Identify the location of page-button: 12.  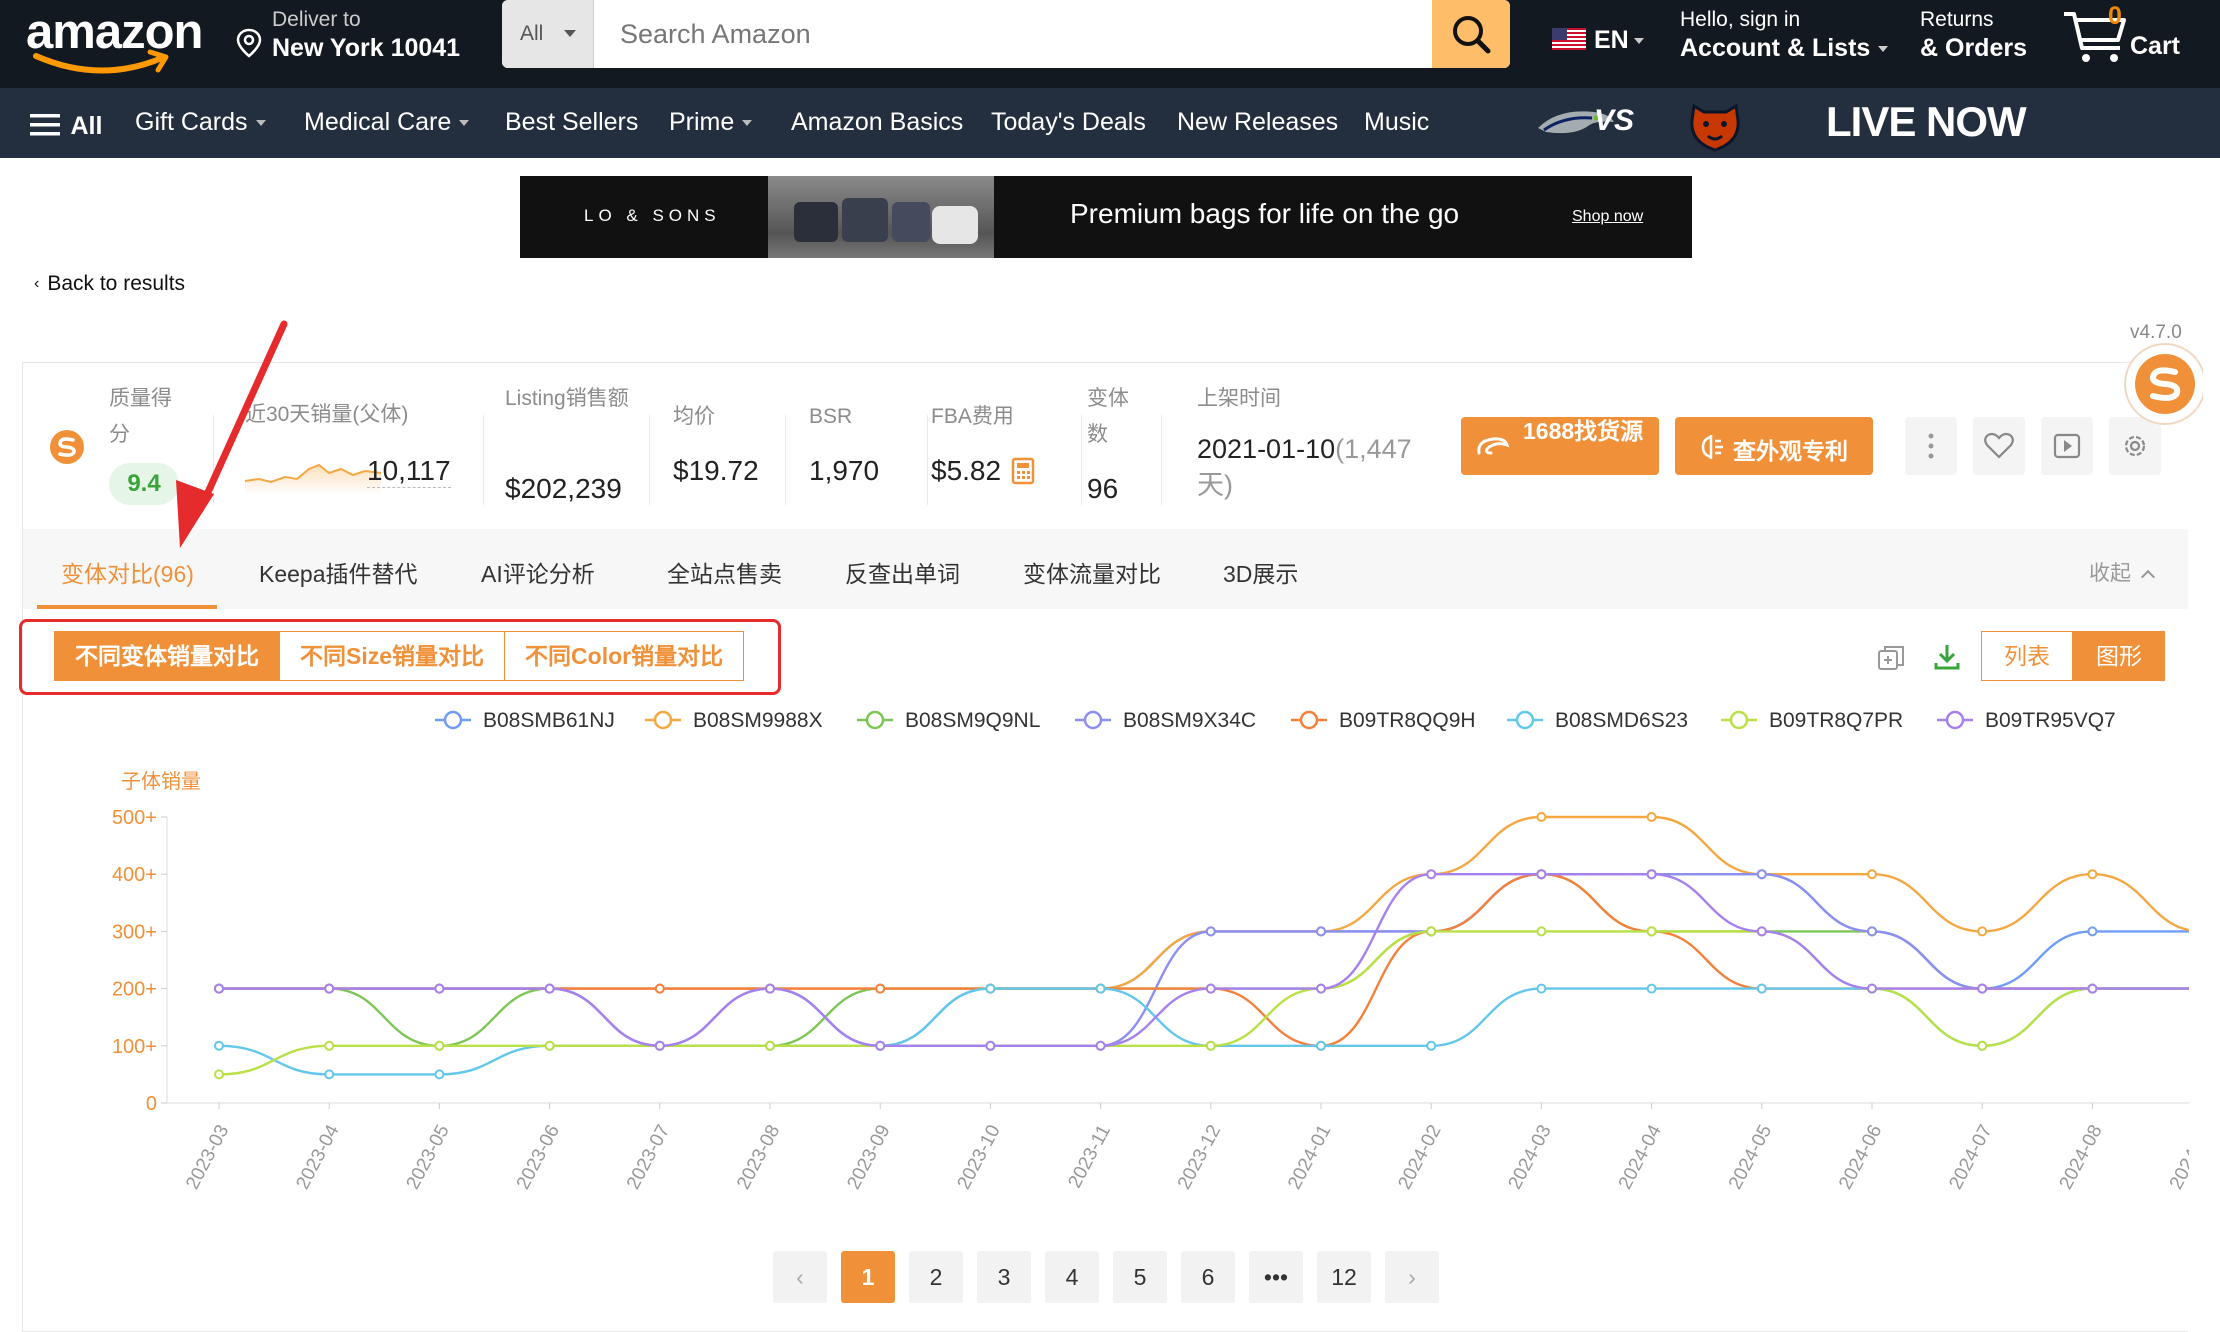
(1344, 1277).